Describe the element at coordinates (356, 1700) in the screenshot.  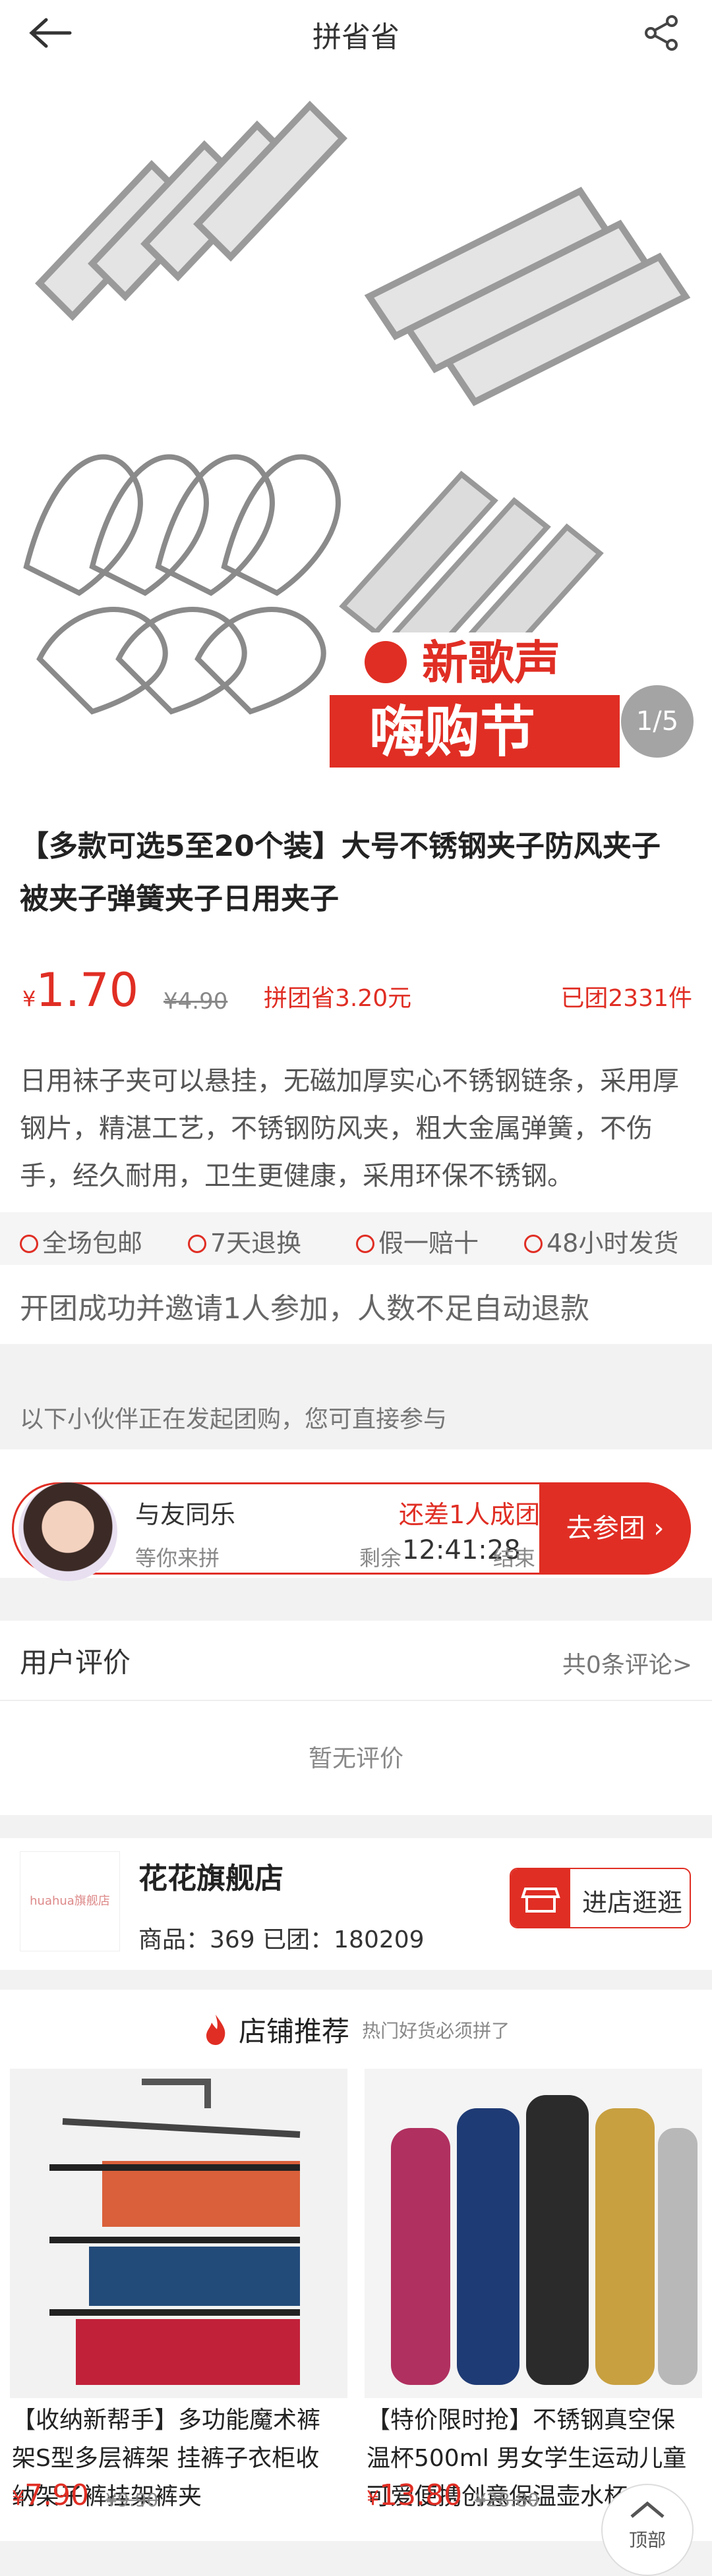
I see `divider` at that location.